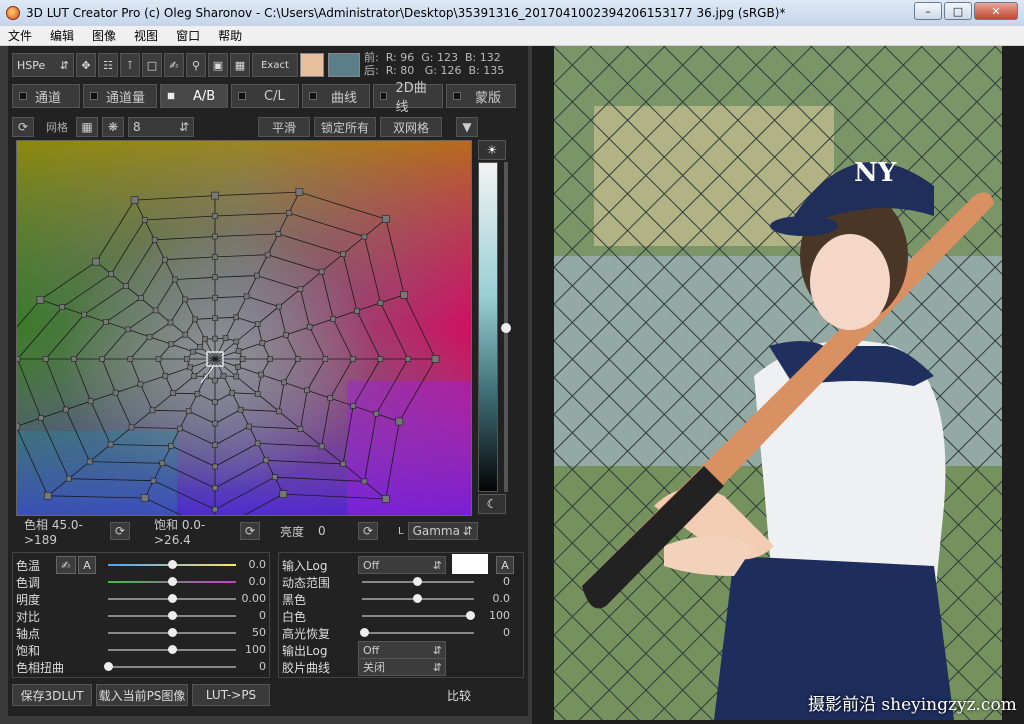 The width and height of the screenshot is (1024, 724). I want to click on eyedropper-icon: ✍, so click(66, 565).